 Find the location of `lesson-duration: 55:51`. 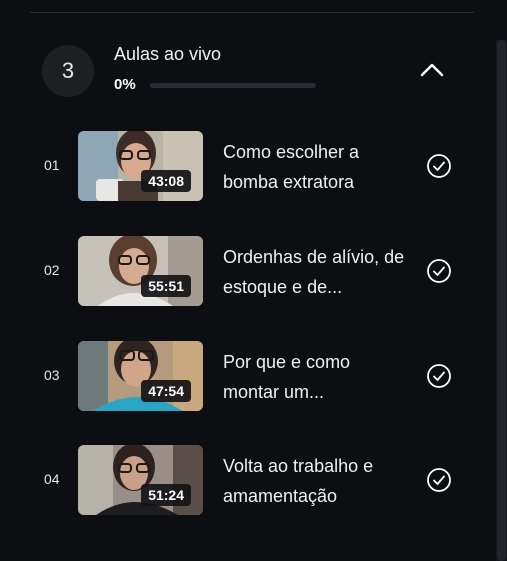

lesson-duration: 55:51 is located at coordinates (166, 286).